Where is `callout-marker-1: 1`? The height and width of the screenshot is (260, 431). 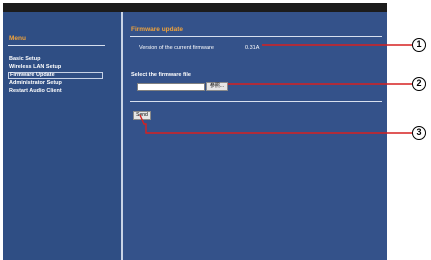 callout-marker-1: 1 is located at coordinates (419, 45).